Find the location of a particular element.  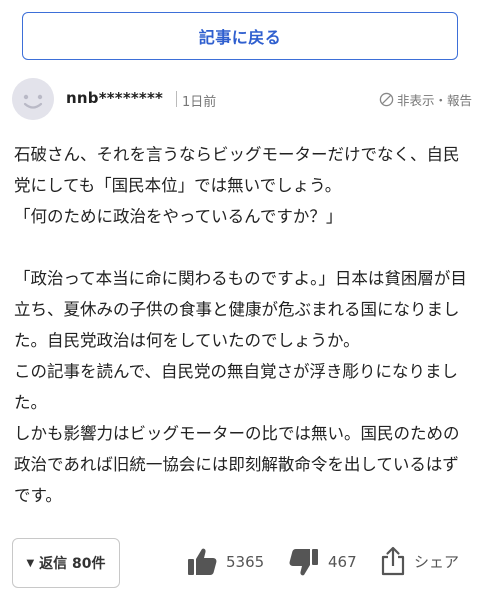

avatar is located at coordinates (33, 99).